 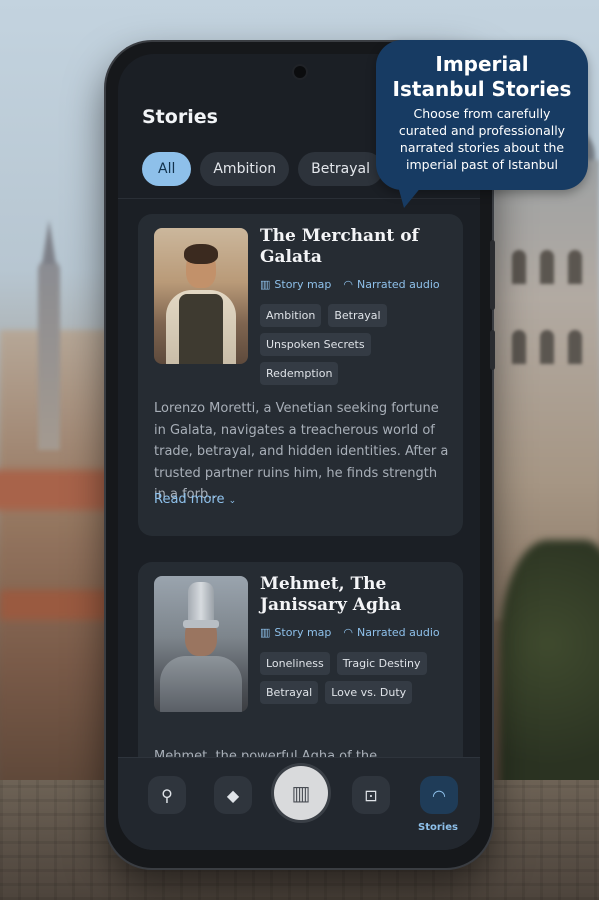 What do you see at coordinates (295, 663) in the screenshot?
I see `tag: Loneliness` at bounding box center [295, 663].